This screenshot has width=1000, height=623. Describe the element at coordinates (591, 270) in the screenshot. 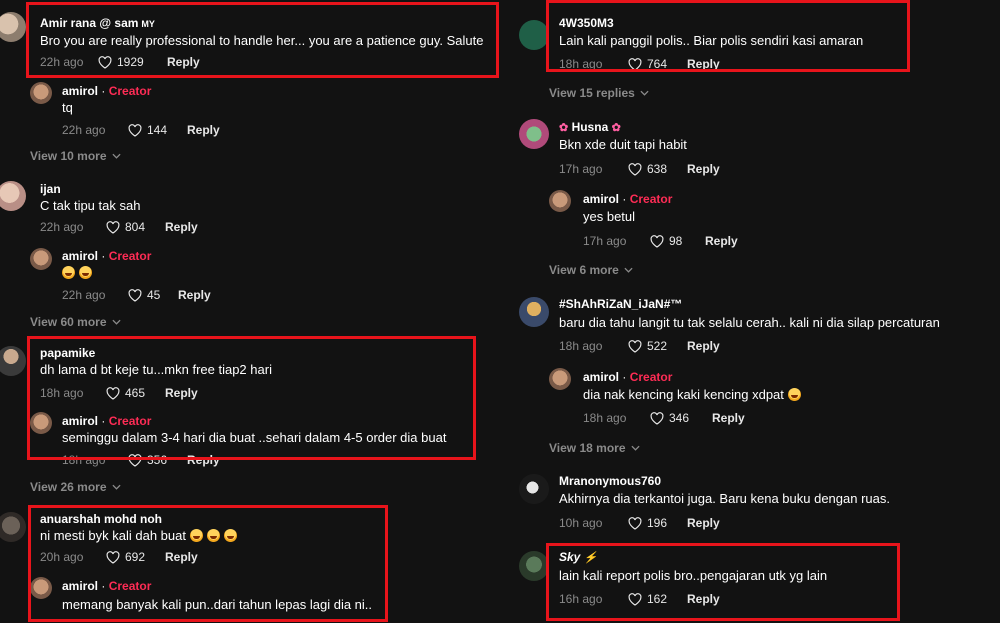

I see `view-more-replies: View 6 more` at that location.